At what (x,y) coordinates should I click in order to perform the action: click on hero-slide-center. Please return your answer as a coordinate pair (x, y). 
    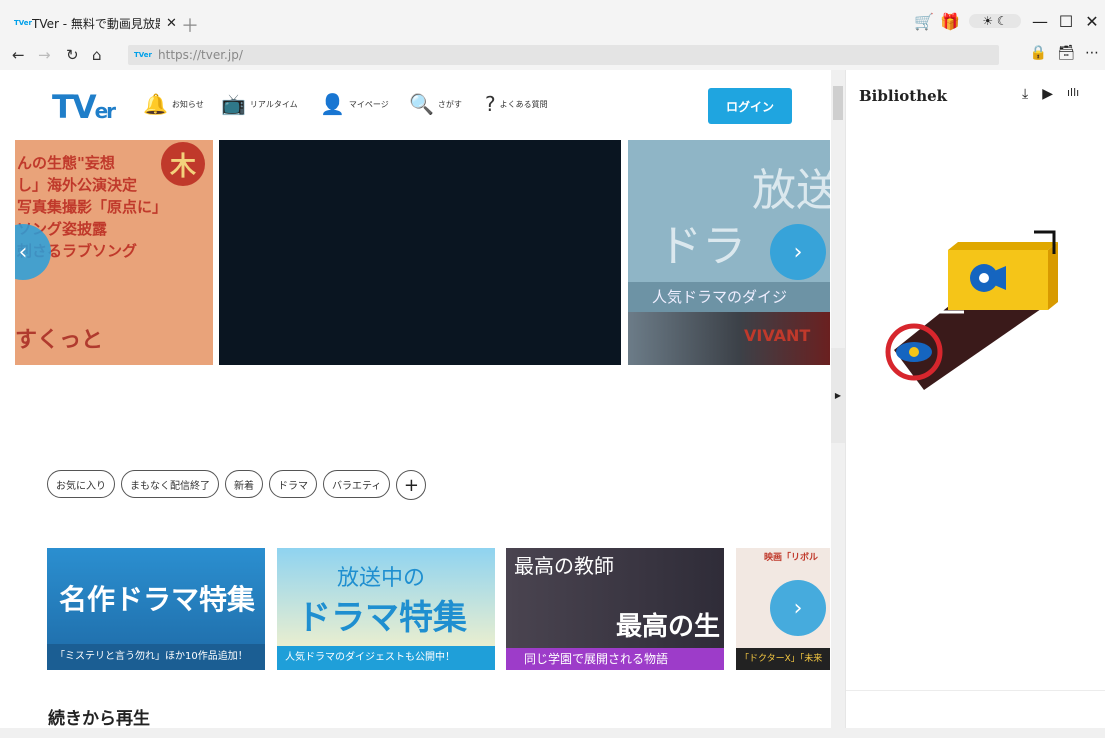
    Looking at the image, I should click on (420, 252).